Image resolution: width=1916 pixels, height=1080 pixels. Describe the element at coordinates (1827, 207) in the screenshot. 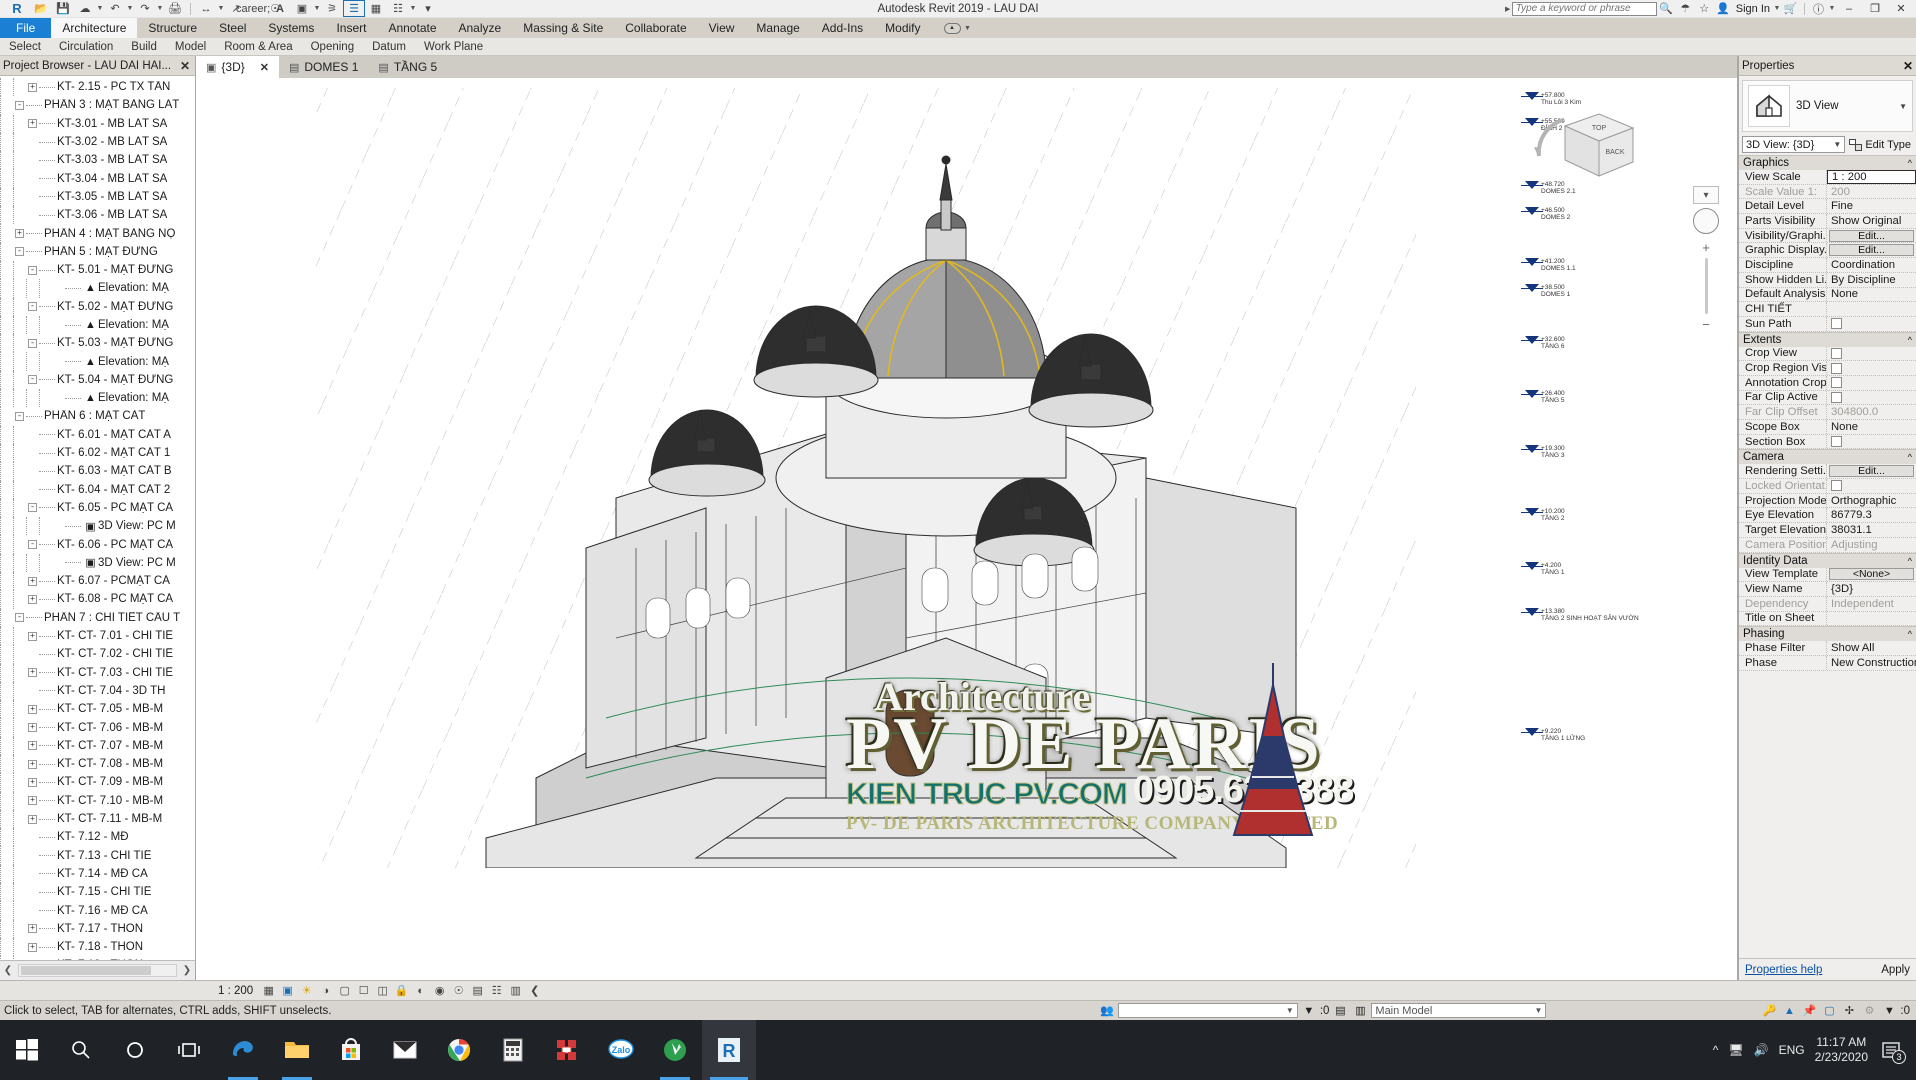

I see `property-row: Detail Level Fine` at that location.